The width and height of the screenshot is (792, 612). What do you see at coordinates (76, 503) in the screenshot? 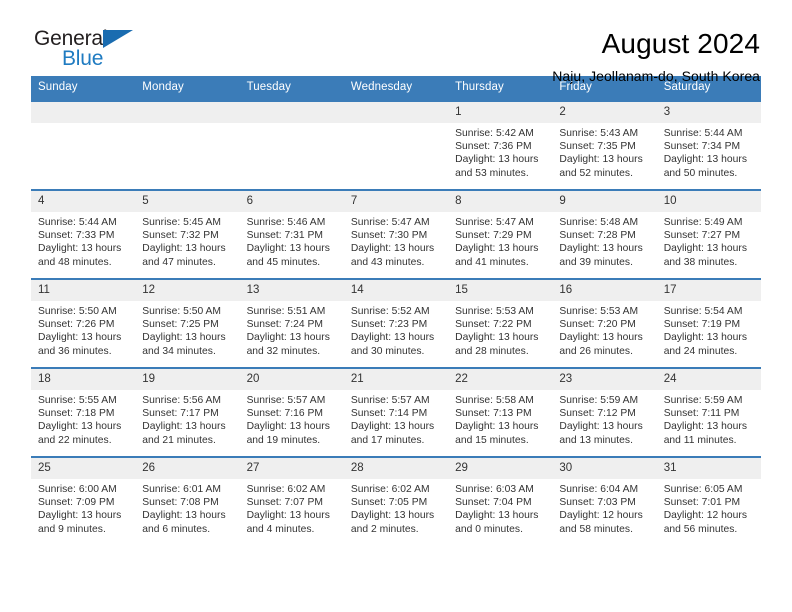
I see `day-detail-line: Sunset: 7:09 PM` at bounding box center [76, 503].